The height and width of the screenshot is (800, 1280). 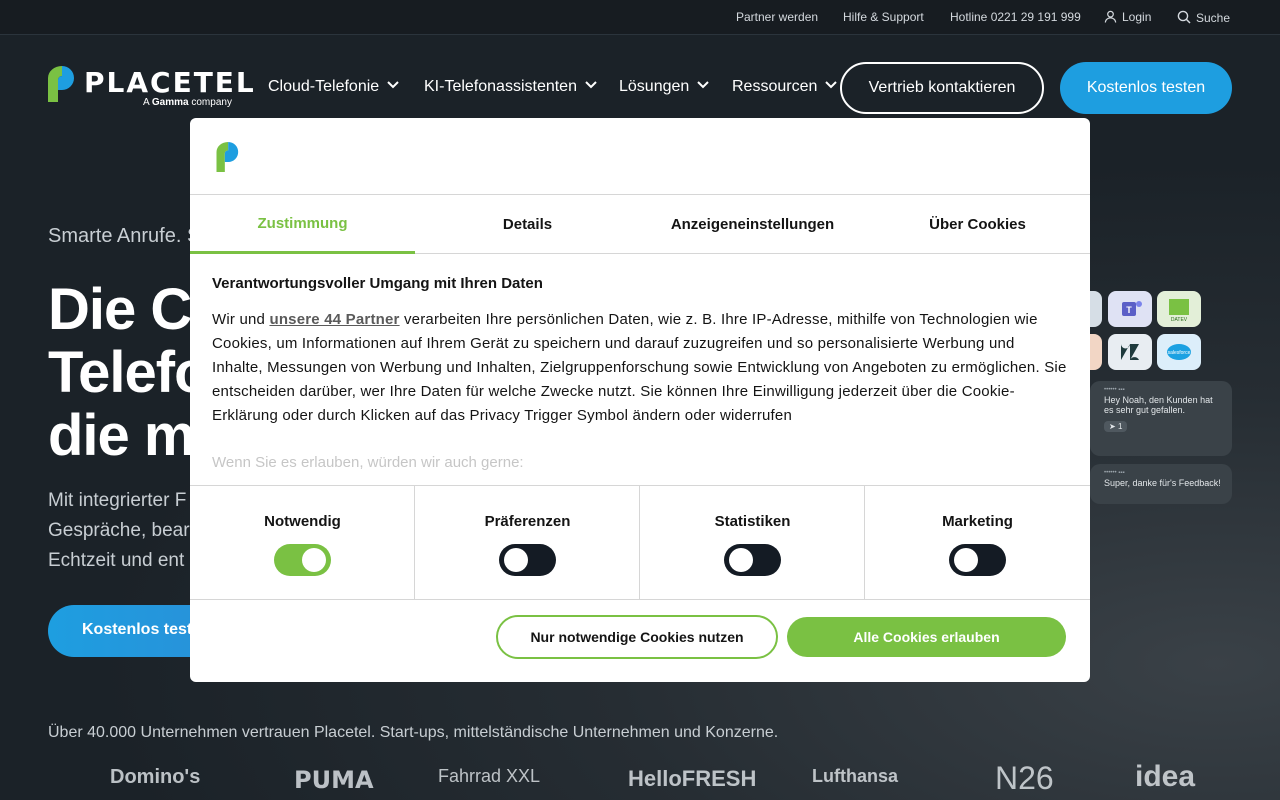 What do you see at coordinates (654, 86) in the screenshot?
I see `nav-label: Lösungen` at bounding box center [654, 86].